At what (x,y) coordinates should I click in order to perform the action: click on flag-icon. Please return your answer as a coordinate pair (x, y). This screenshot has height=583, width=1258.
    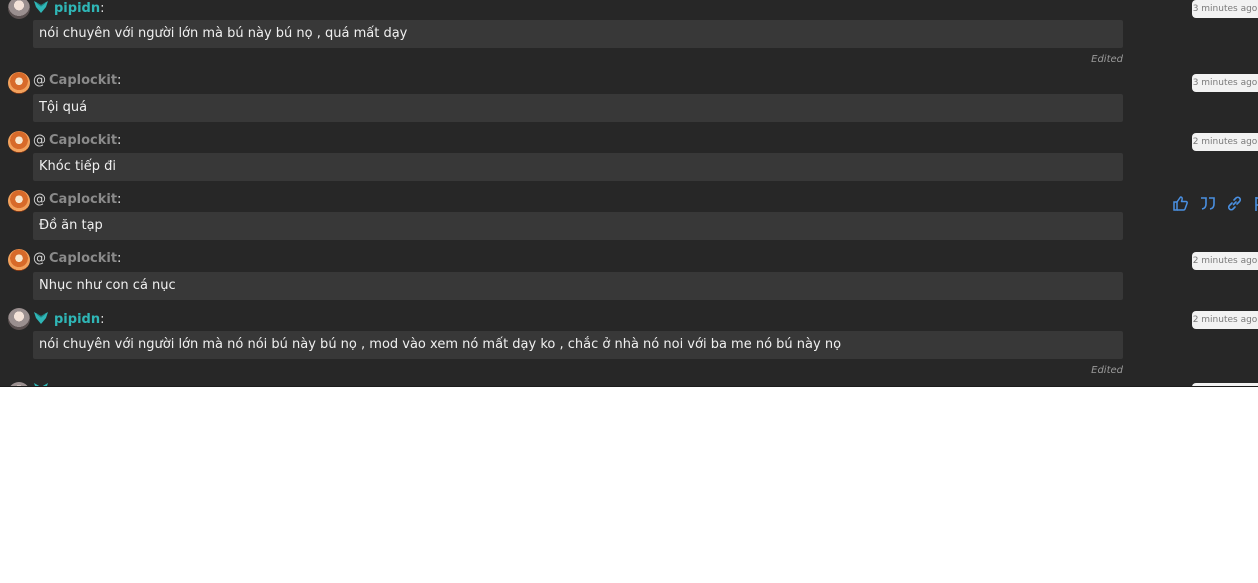
    Looking at the image, I should click on (1255, 203).